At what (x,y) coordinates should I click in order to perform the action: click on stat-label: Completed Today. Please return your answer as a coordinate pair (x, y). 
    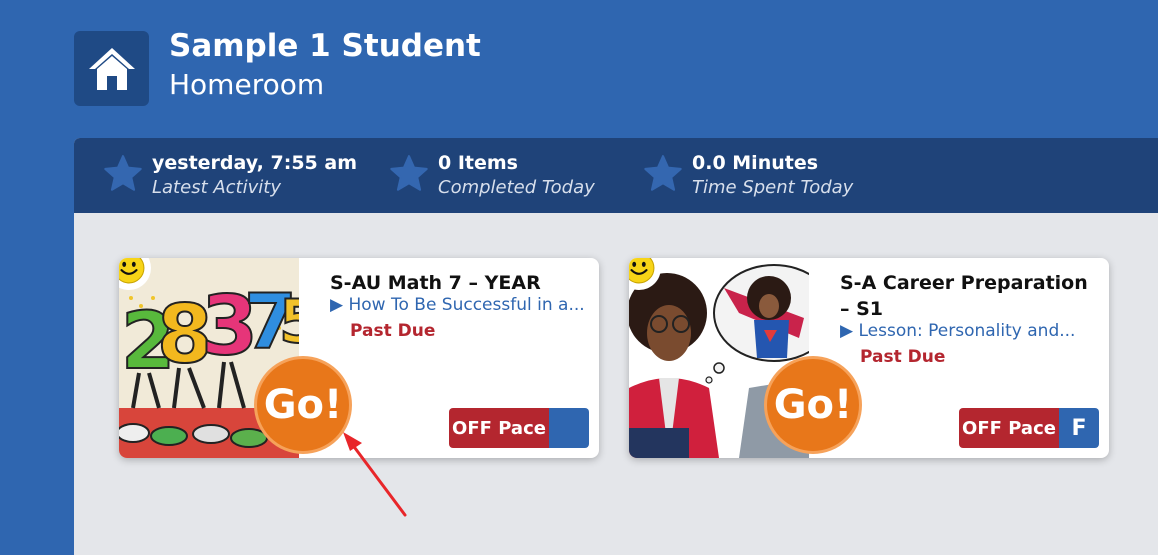
    Looking at the image, I should click on (516, 187).